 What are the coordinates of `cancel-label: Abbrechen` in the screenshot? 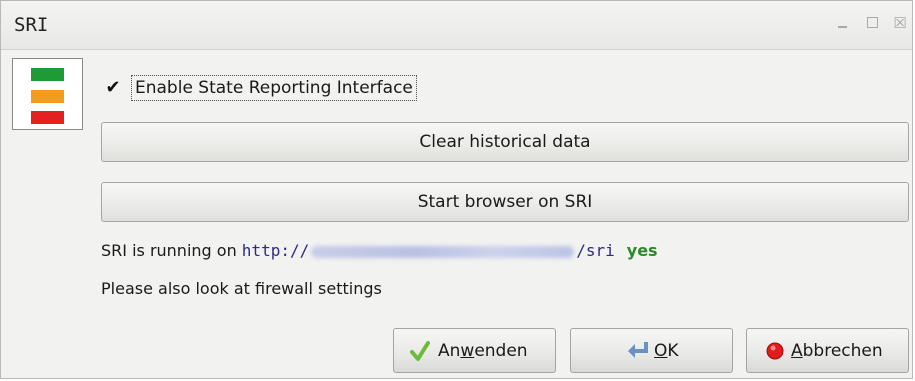 It's located at (837, 351).